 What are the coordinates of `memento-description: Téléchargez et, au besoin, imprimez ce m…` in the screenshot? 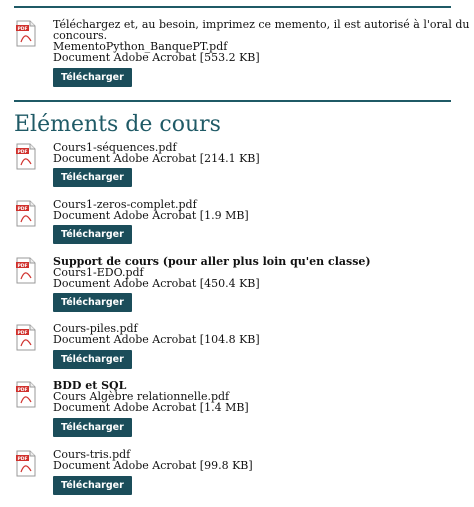 It's located at (261, 24).